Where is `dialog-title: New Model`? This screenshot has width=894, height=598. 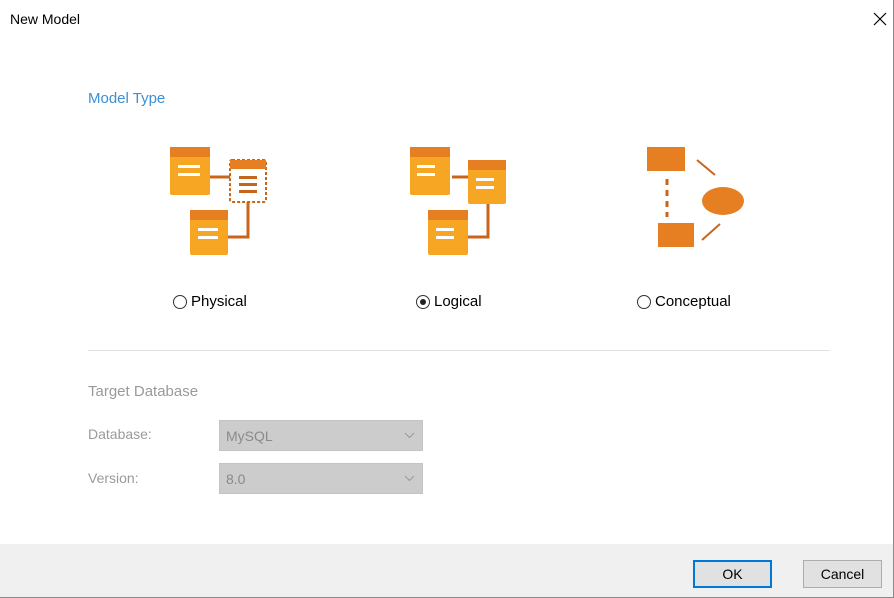
dialog-title: New Model is located at coordinates (45, 19).